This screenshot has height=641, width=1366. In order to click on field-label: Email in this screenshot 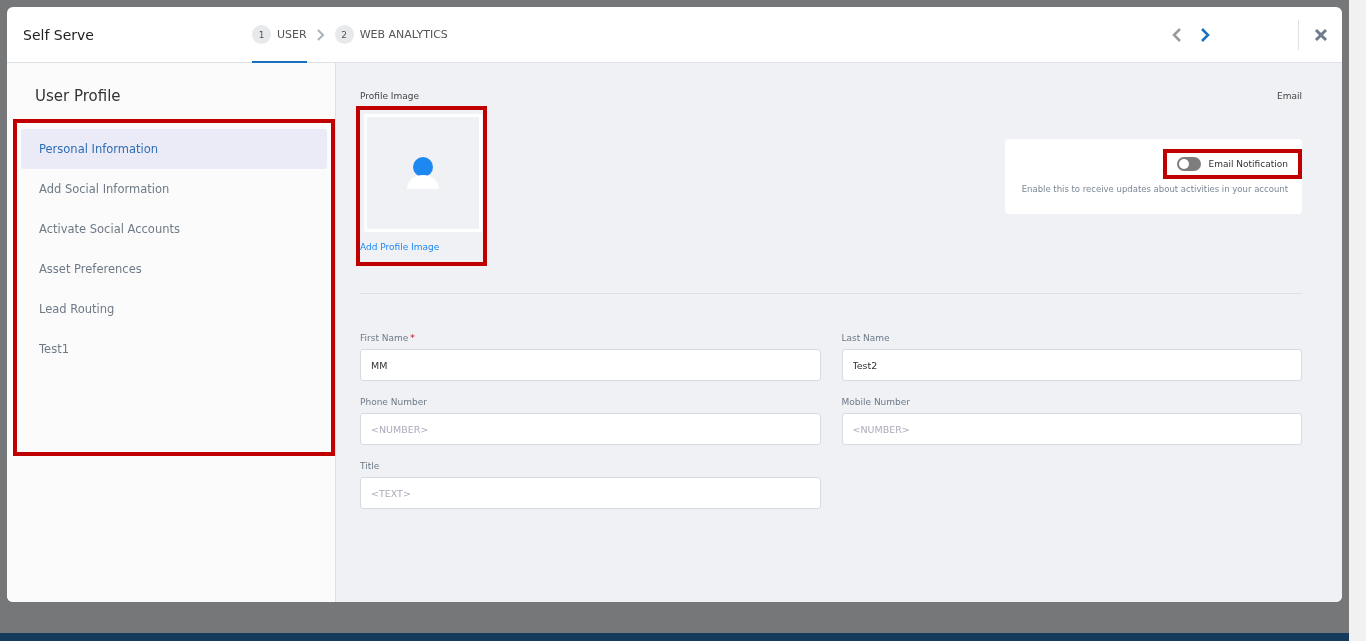, I will do `click(1289, 96)`.